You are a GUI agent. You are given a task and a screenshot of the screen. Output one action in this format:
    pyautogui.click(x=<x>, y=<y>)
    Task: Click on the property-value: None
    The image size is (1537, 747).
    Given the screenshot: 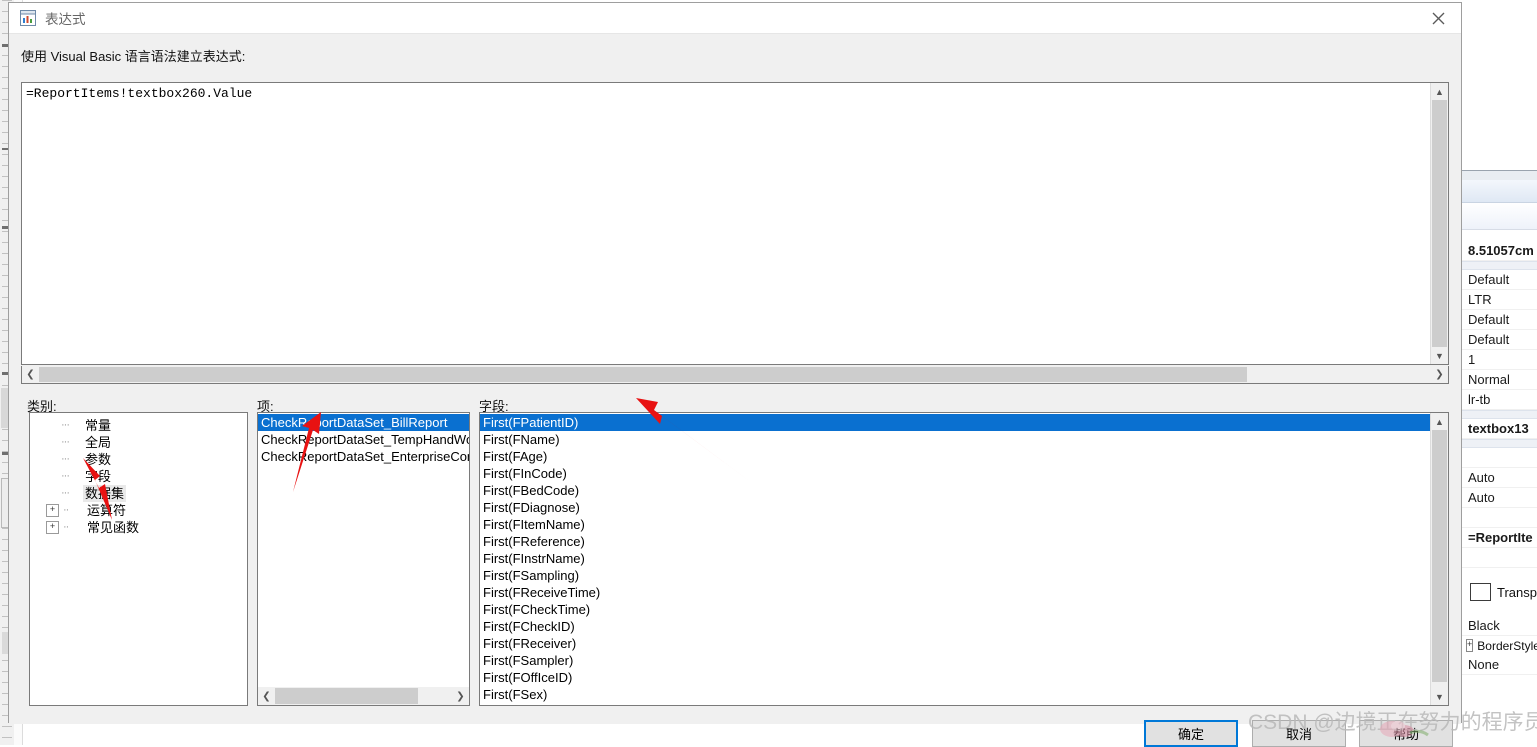 What is the action you would take?
    pyautogui.click(x=1499, y=665)
    